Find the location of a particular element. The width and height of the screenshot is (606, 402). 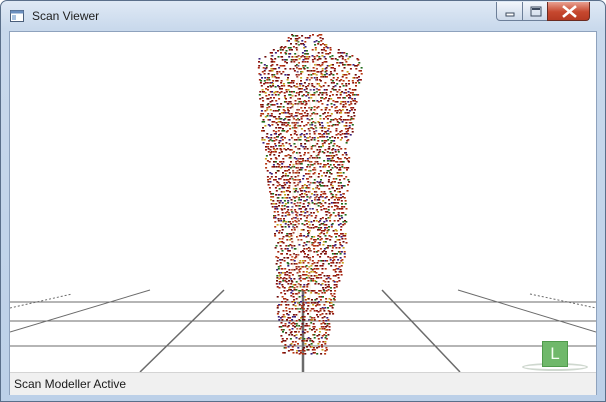

minimize-button is located at coordinates (509, 11).